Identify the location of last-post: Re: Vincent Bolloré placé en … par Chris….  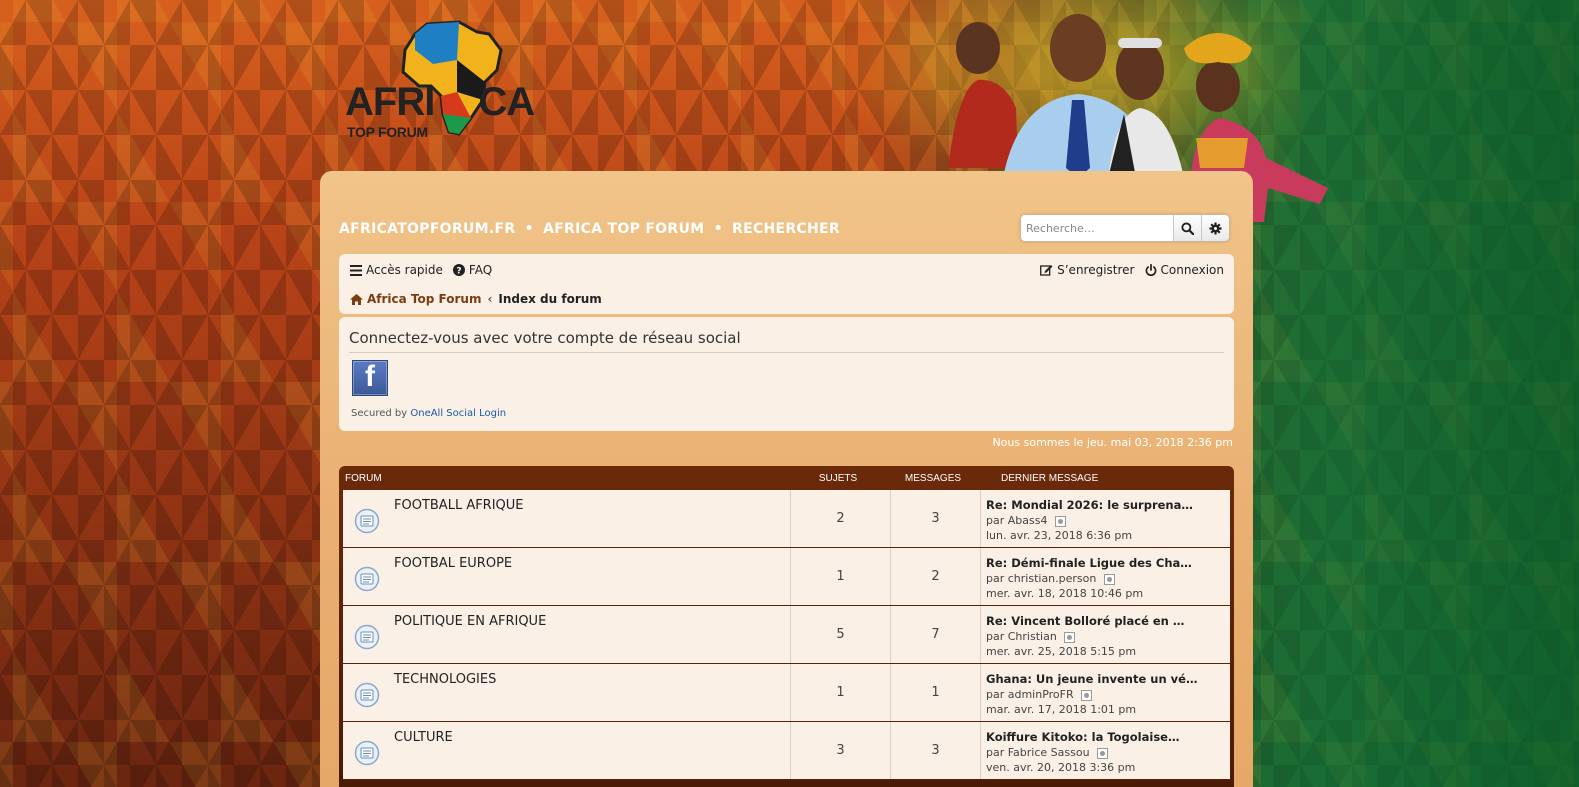
(1105, 634).